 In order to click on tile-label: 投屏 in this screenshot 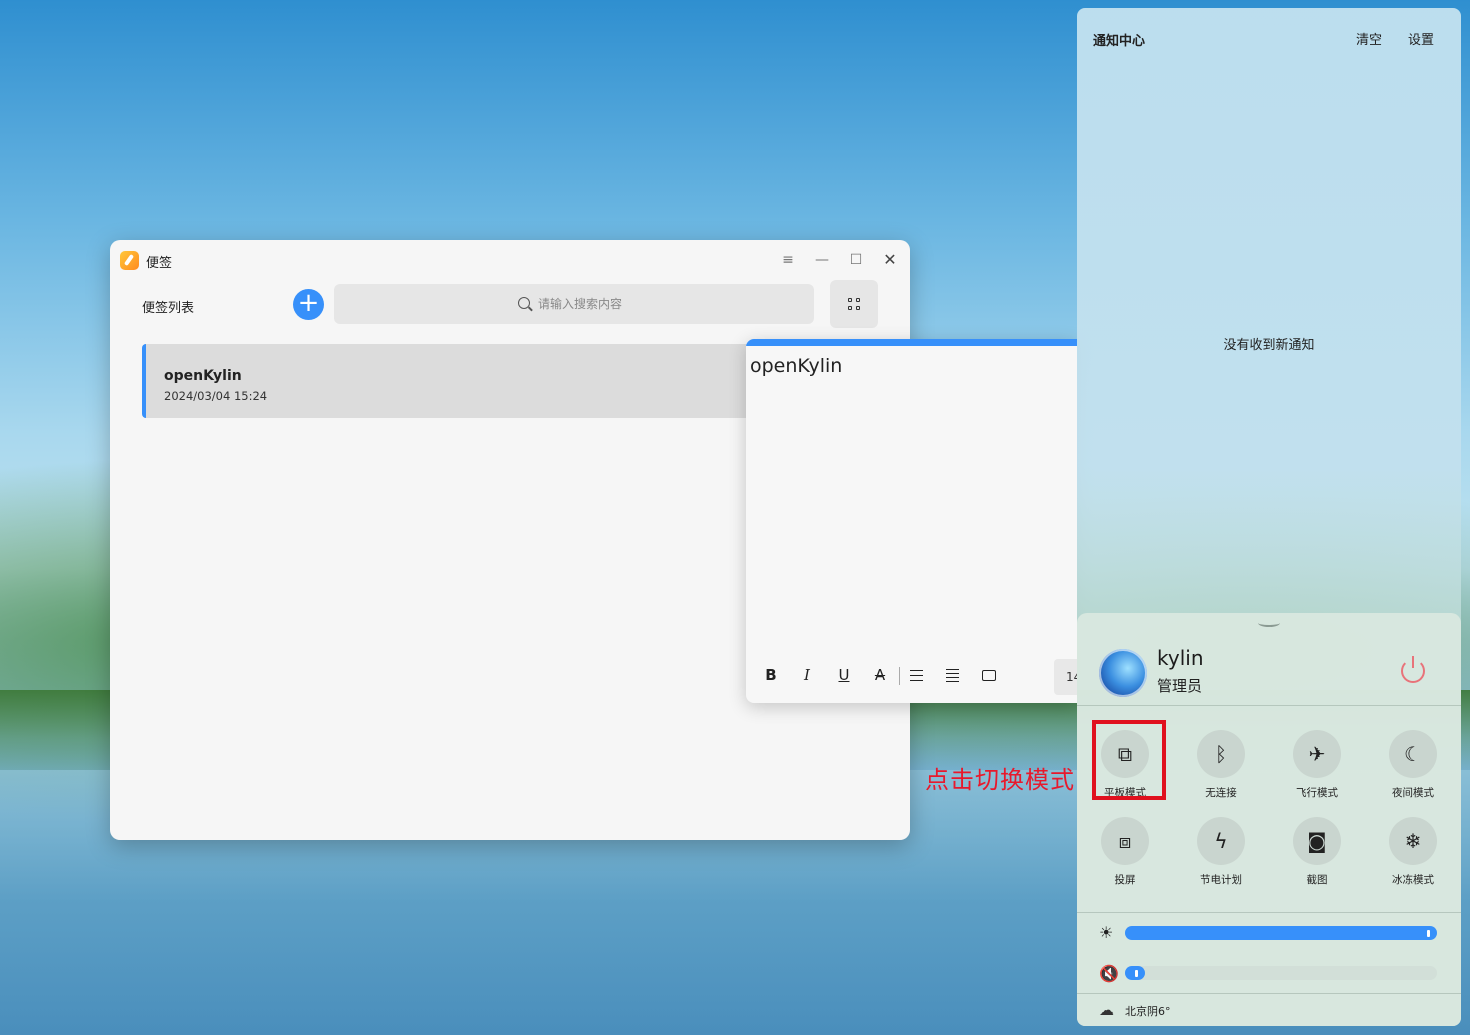, I will do `click(1125, 880)`.